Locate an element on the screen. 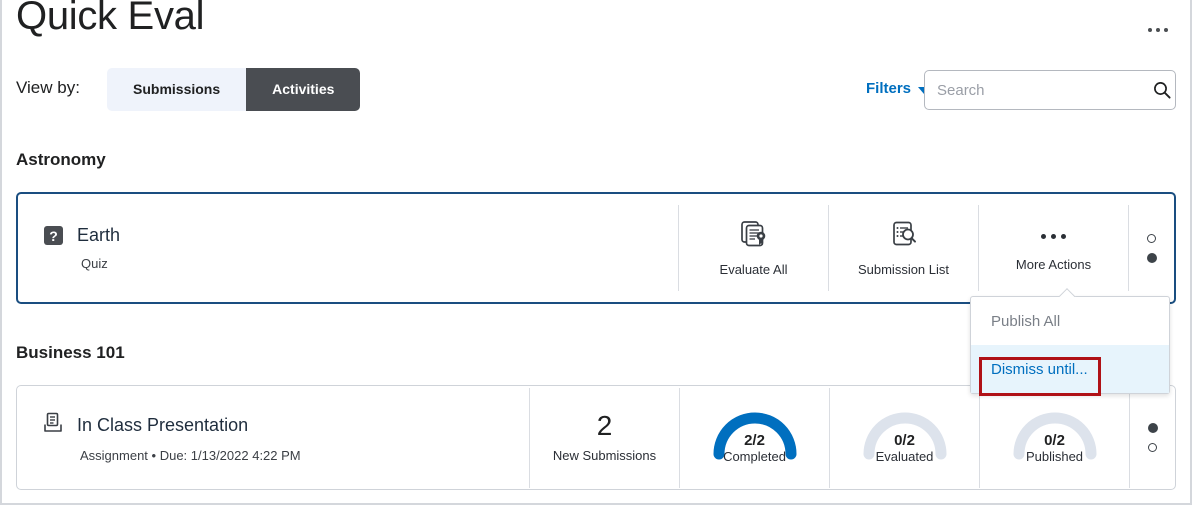 This screenshot has width=1192, height=505. stat-published: 0/2 Published is located at coordinates (1054, 437).